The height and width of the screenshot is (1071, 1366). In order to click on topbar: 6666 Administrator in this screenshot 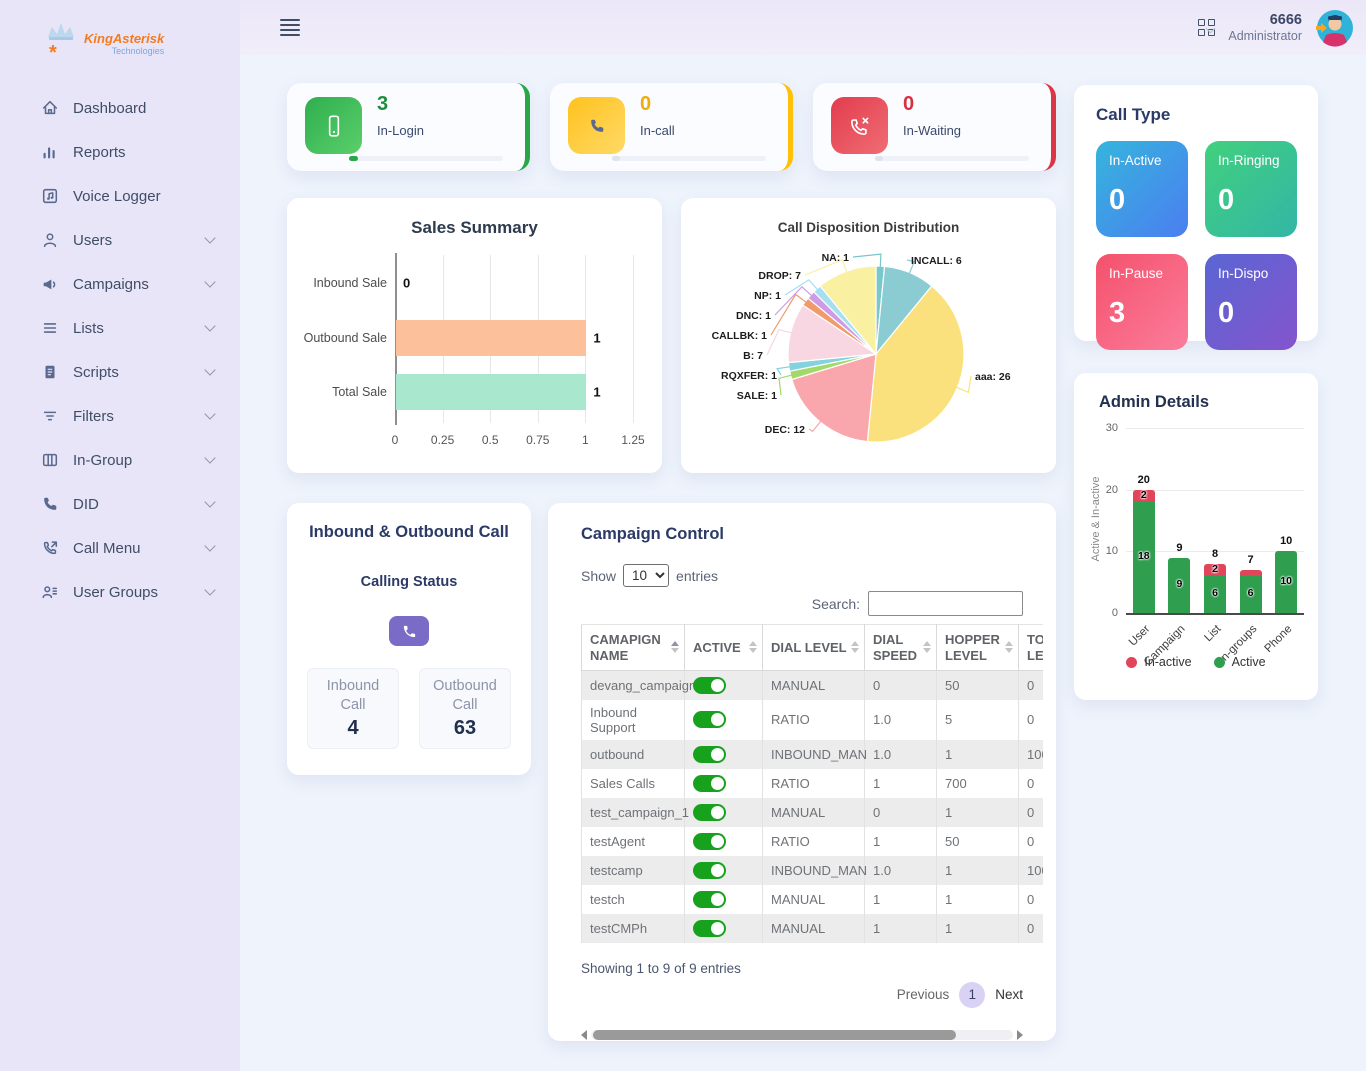, I will do `click(803, 27)`.